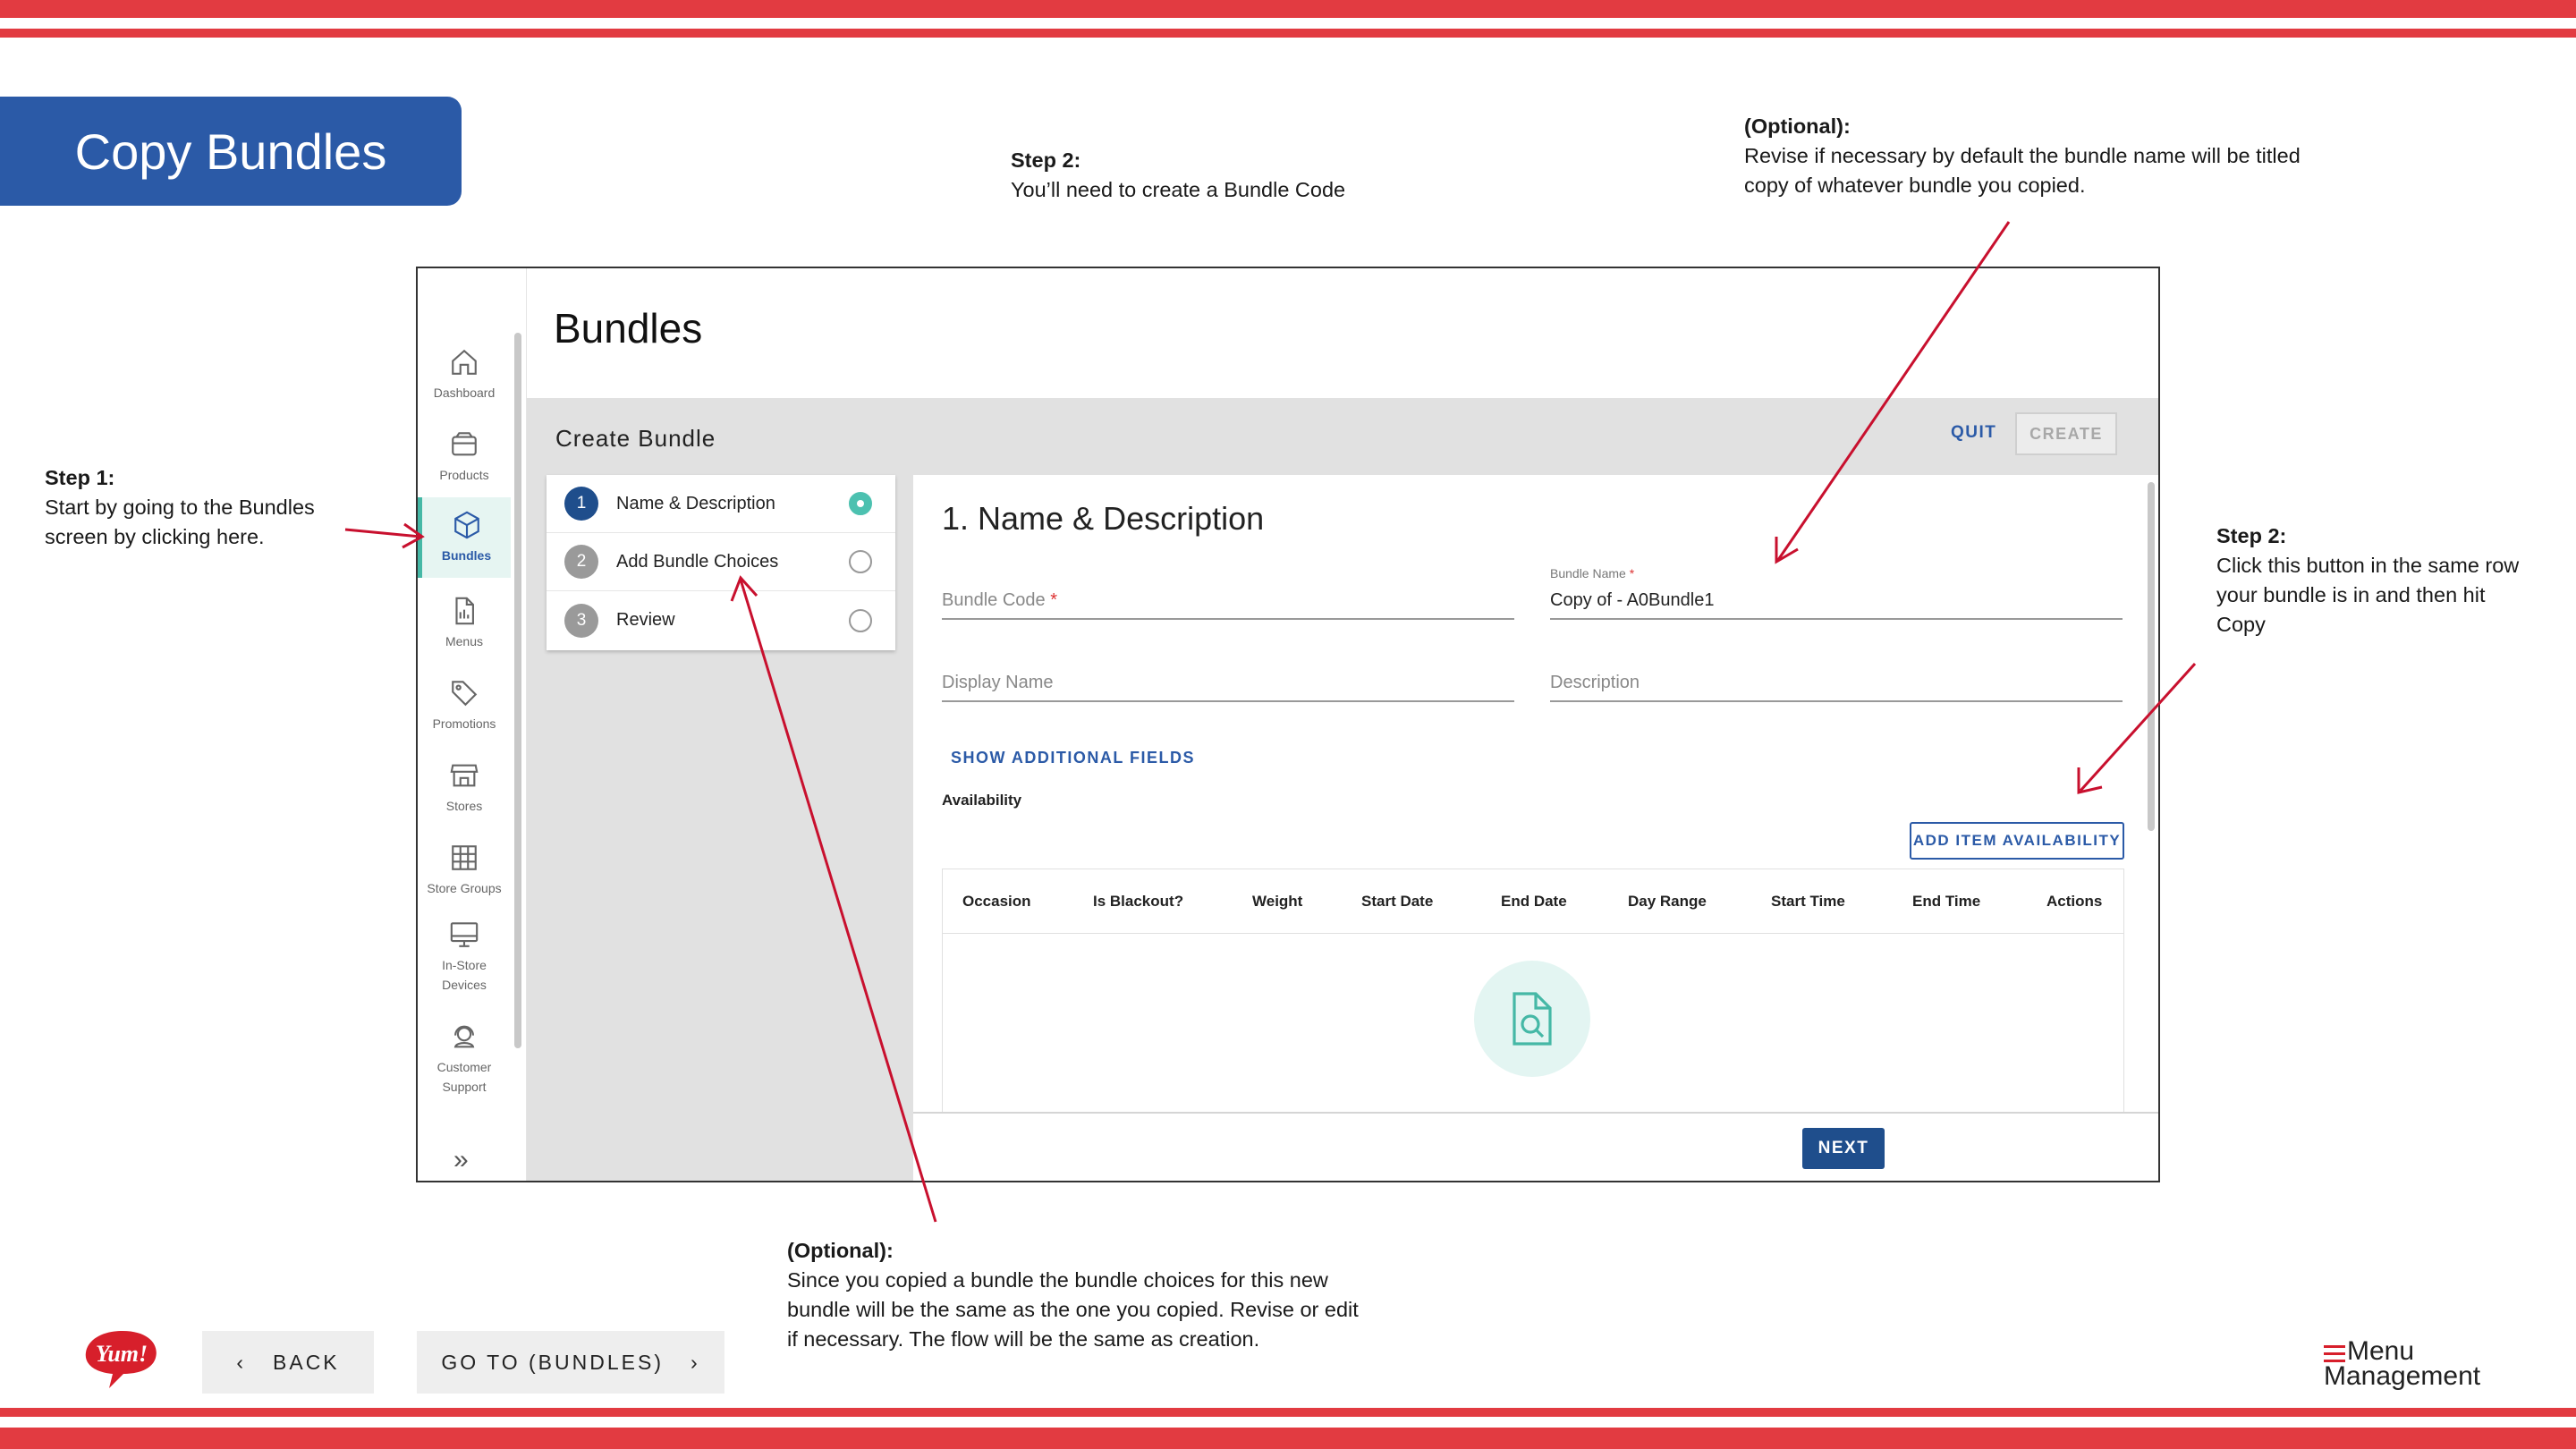 The image size is (2576, 1449). I want to click on column-header: Occasion, so click(996, 901).